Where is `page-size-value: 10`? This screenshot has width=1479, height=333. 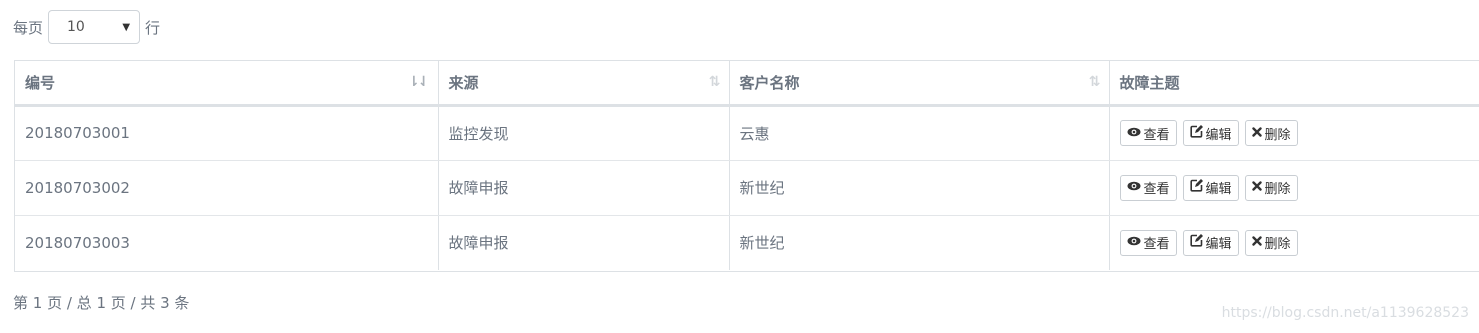 page-size-value: 10 is located at coordinates (76, 27).